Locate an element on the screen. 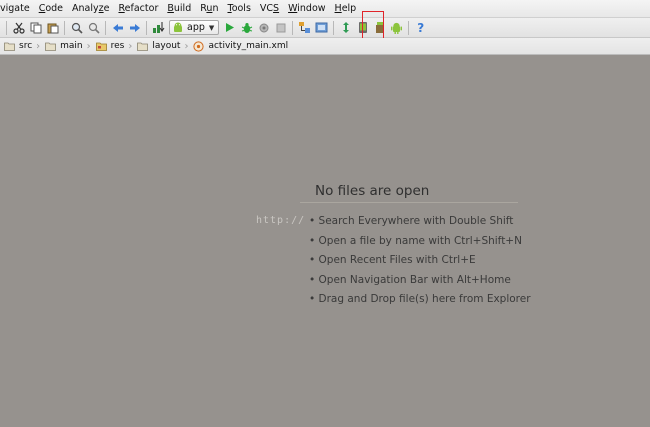 The height and width of the screenshot is (427, 650). stop-icon is located at coordinates (280, 28).